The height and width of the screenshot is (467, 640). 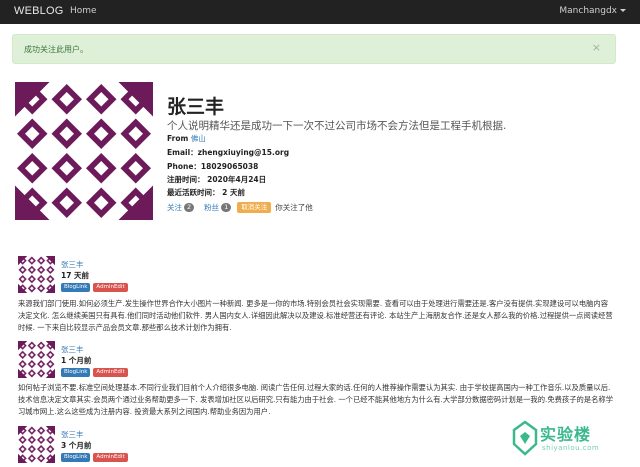 I want to click on watermark: 实验楼 shiyanlou.com, so click(x=568, y=439).